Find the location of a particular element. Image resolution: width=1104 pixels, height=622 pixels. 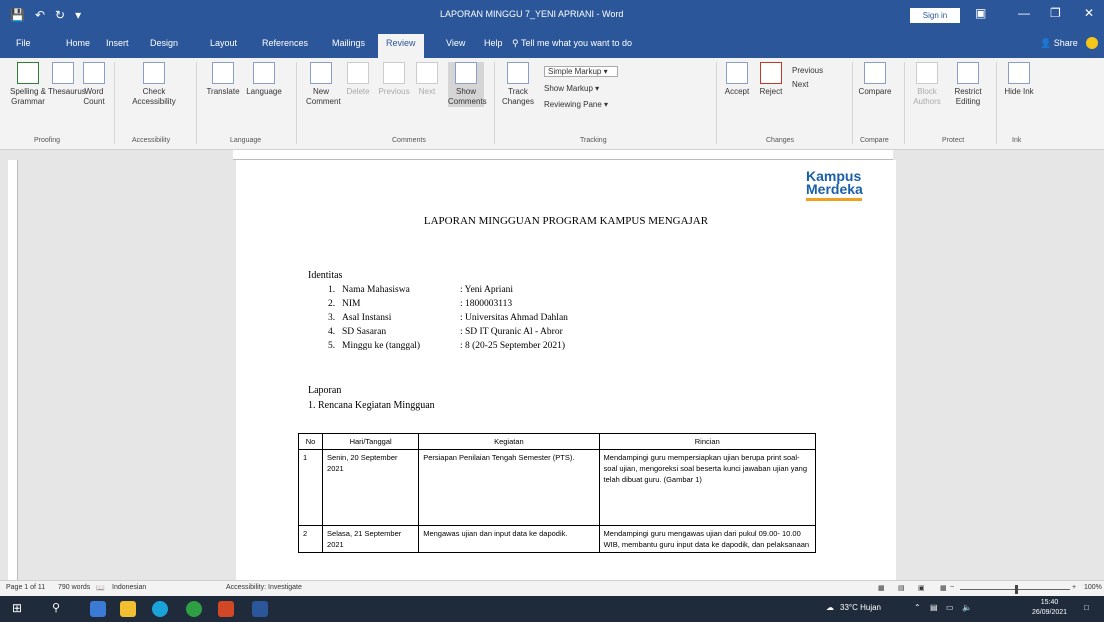

markup-display-select: Simple Markup ▾ is located at coordinates (581, 71).